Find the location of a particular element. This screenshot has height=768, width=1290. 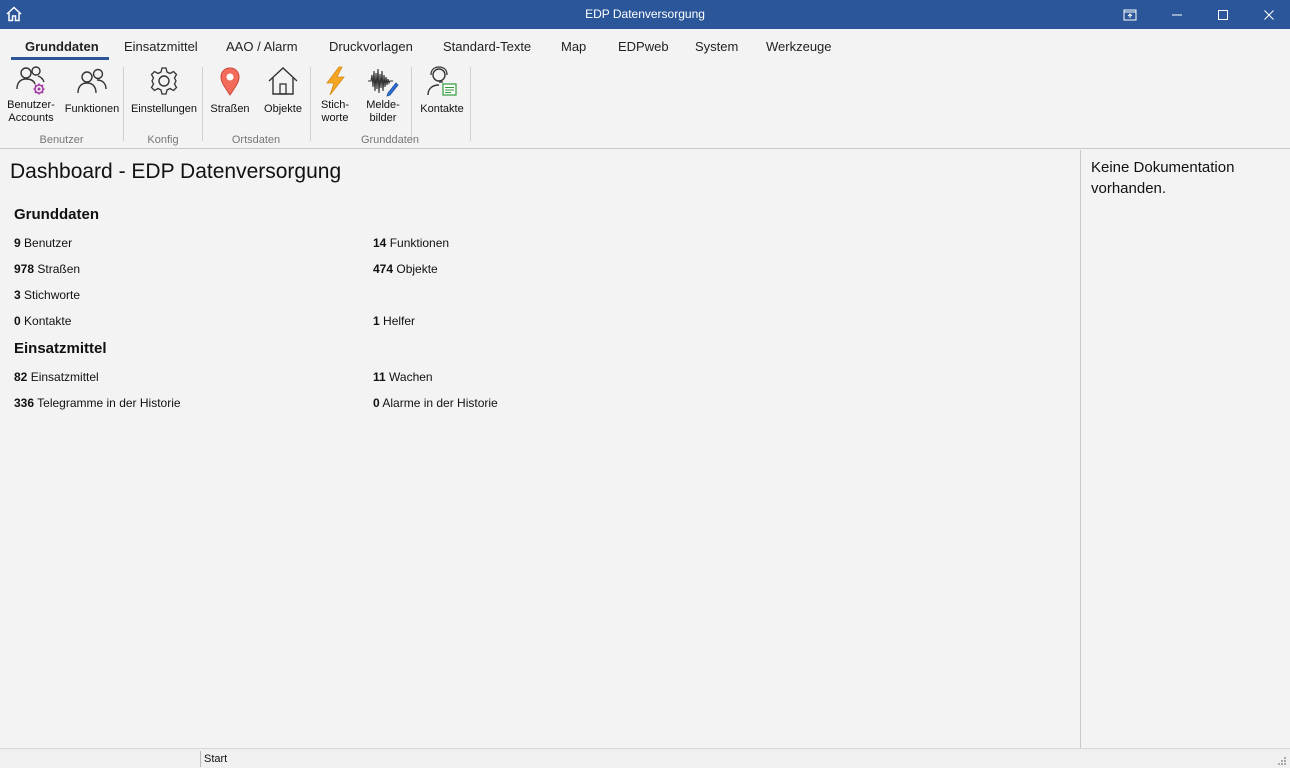

close-button is located at coordinates (1268, 14).